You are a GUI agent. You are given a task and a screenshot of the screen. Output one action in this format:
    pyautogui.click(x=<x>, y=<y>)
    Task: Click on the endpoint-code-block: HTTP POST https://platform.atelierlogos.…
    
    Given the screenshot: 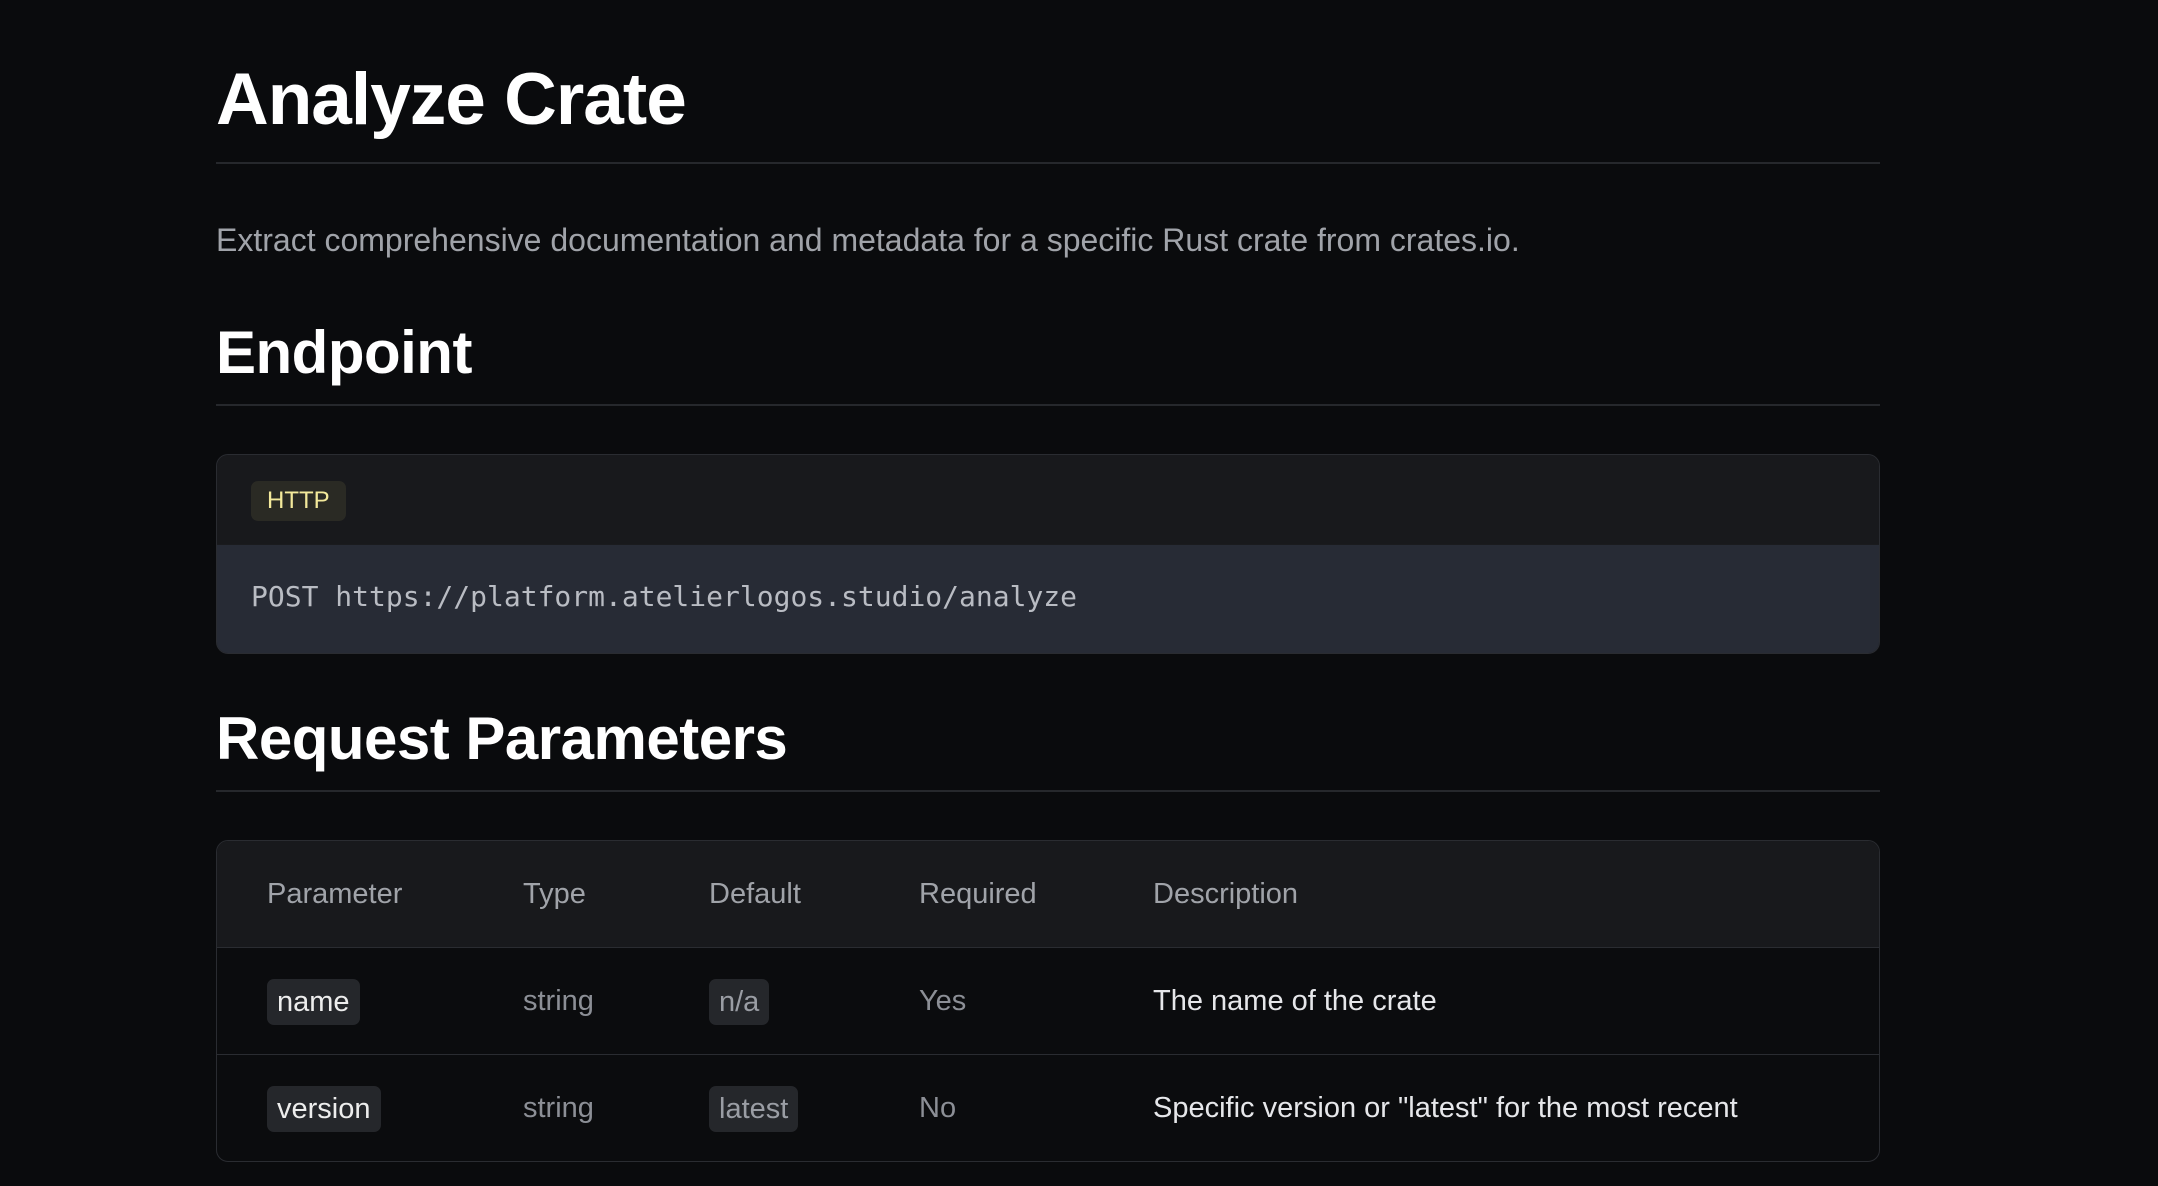 What is the action you would take?
    pyautogui.click(x=1048, y=554)
    